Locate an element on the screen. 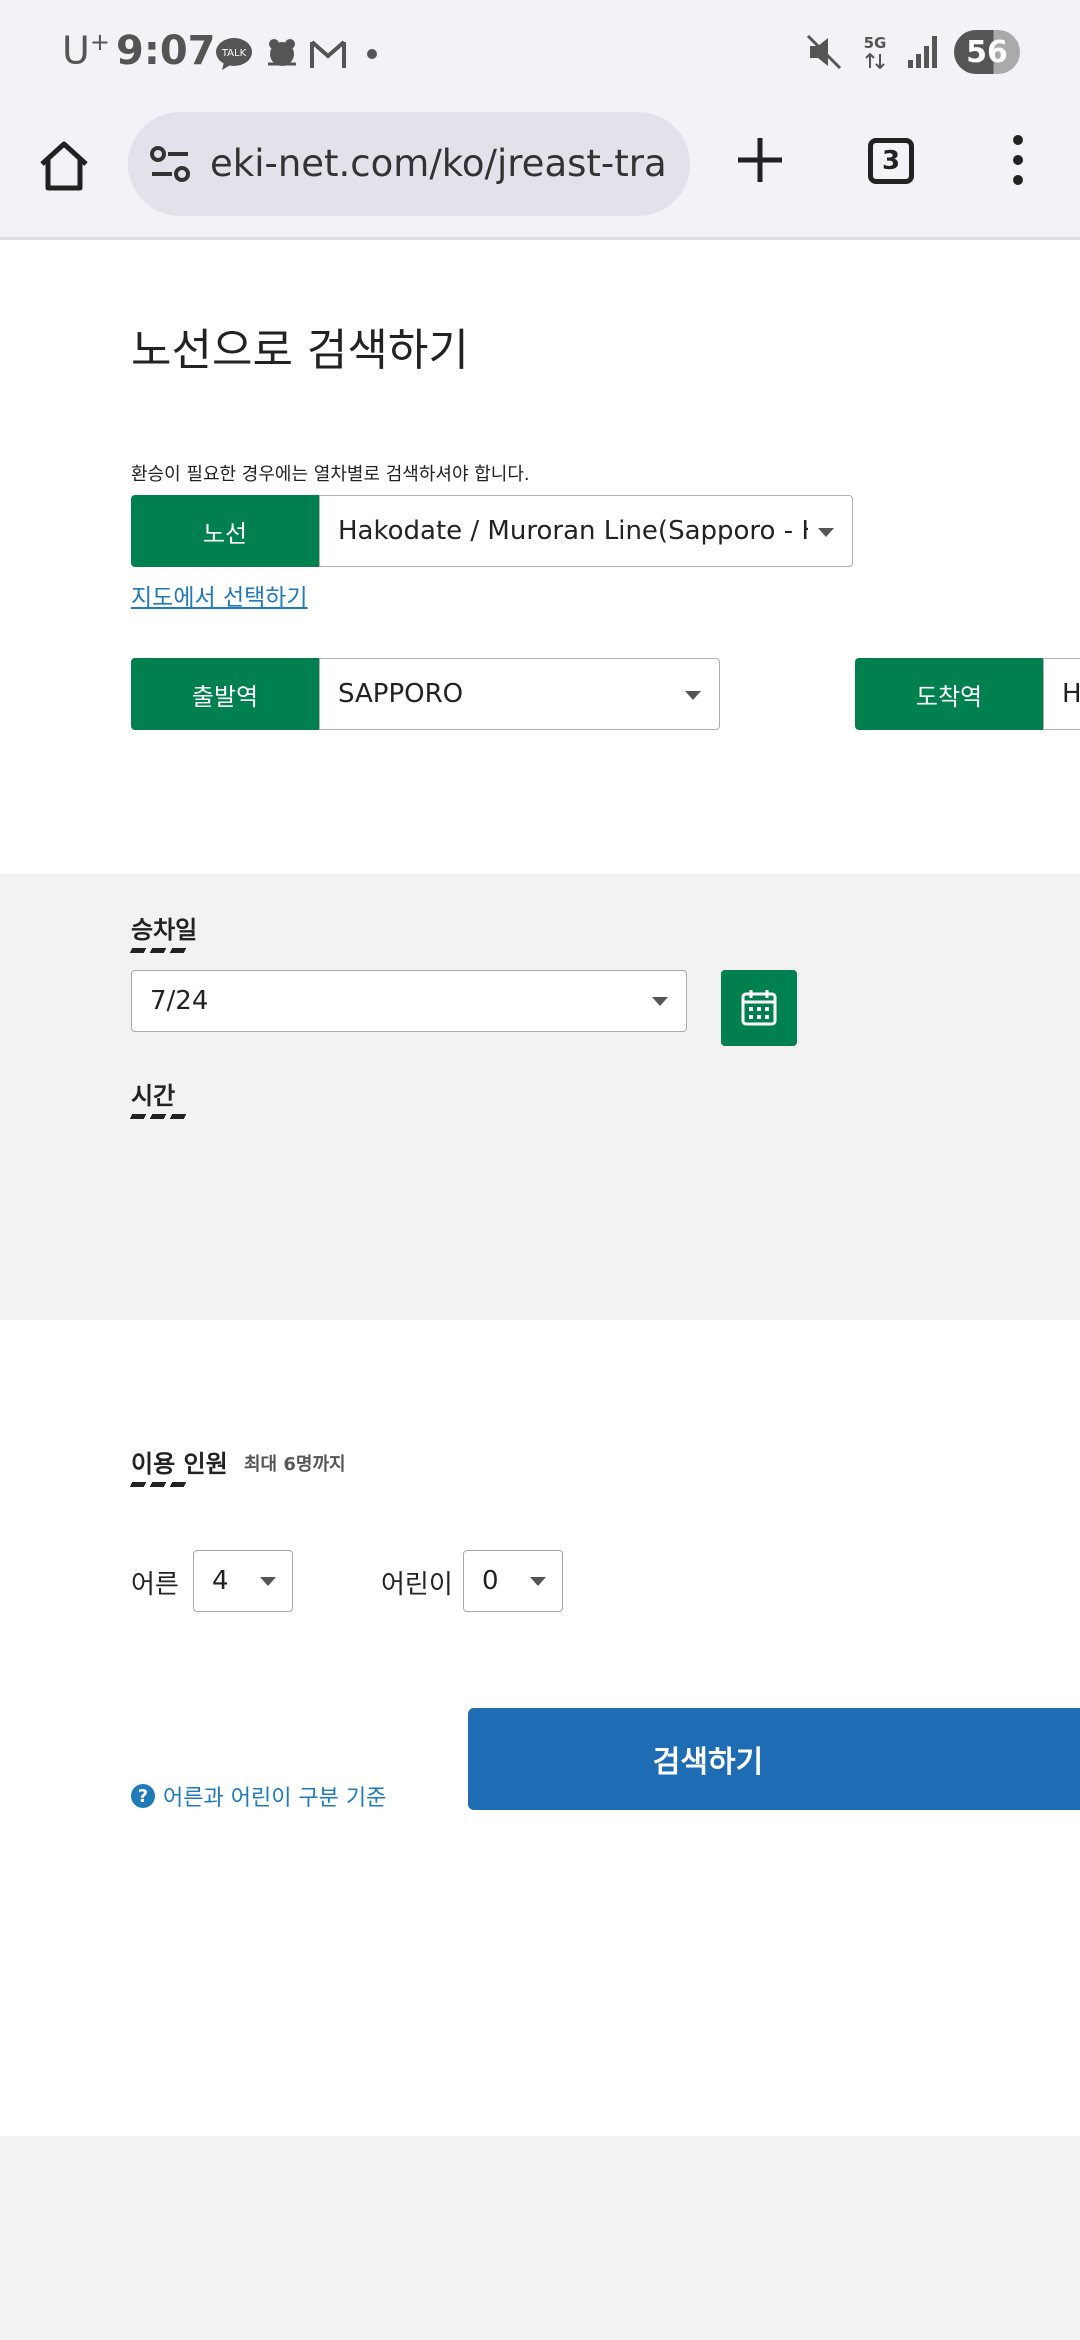 This screenshot has width=1080, height=2340. calendar-icon is located at coordinates (759, 1008).